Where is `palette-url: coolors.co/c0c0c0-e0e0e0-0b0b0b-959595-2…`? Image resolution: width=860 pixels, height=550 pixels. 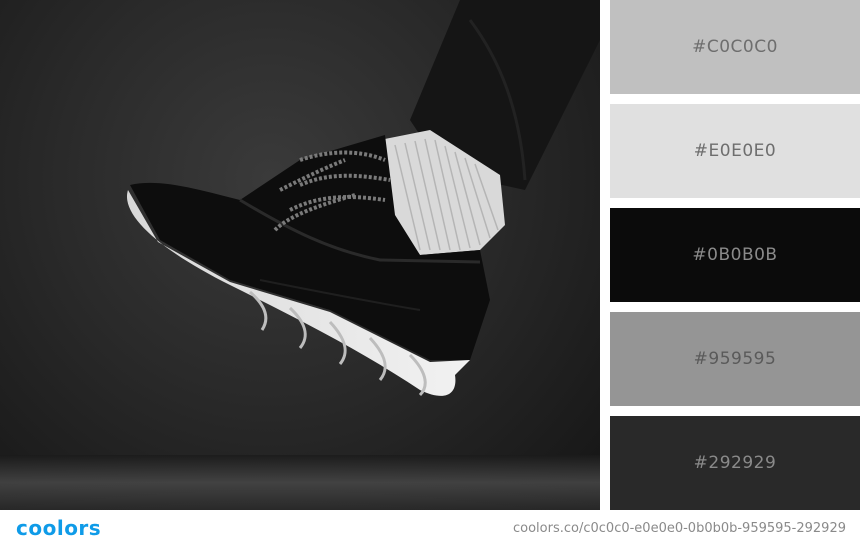 palette-url: coolors.co/c0c0c0-e0e0e0-0b0b0b-959595-2… is located at coordinates (679, 528).